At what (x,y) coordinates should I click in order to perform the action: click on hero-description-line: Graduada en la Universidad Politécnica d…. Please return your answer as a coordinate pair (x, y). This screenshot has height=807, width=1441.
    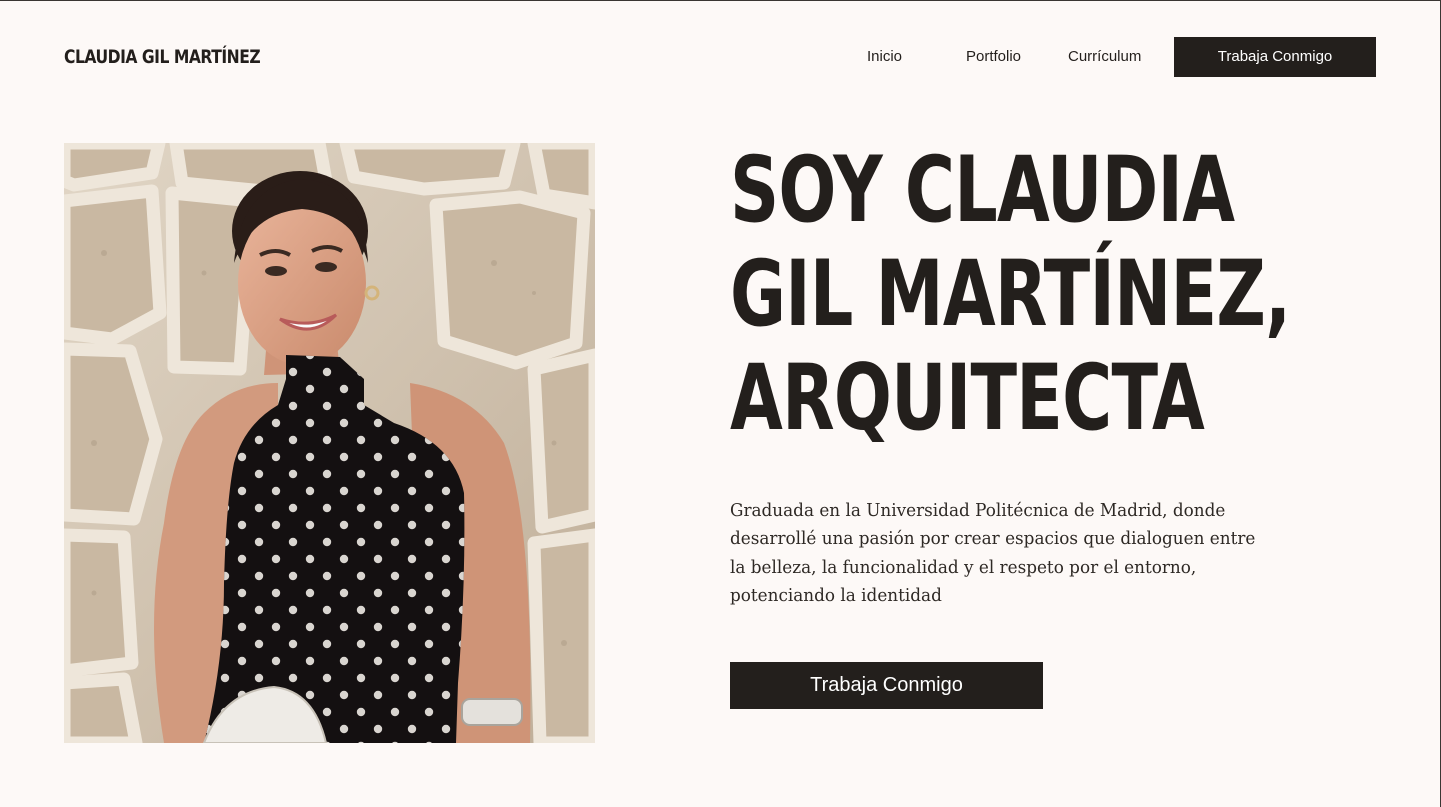
    Looking at the image, I should click on (978, 510).